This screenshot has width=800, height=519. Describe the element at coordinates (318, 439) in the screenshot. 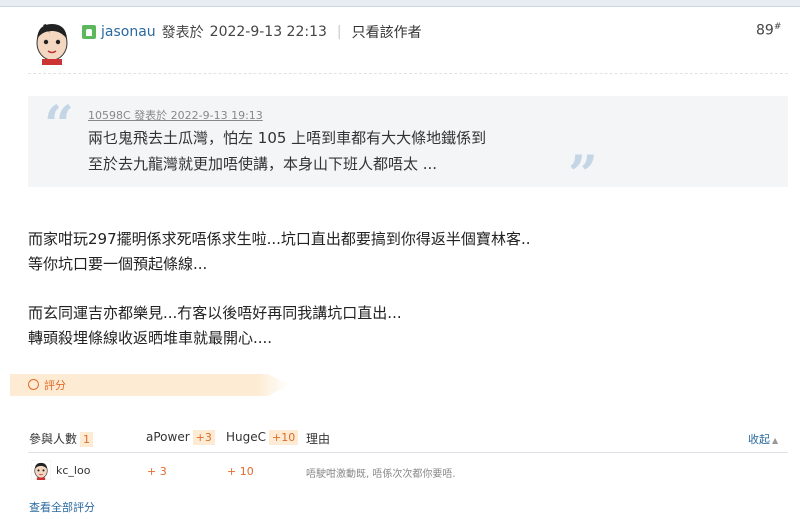

I see `reason-header: 理由` at that location.